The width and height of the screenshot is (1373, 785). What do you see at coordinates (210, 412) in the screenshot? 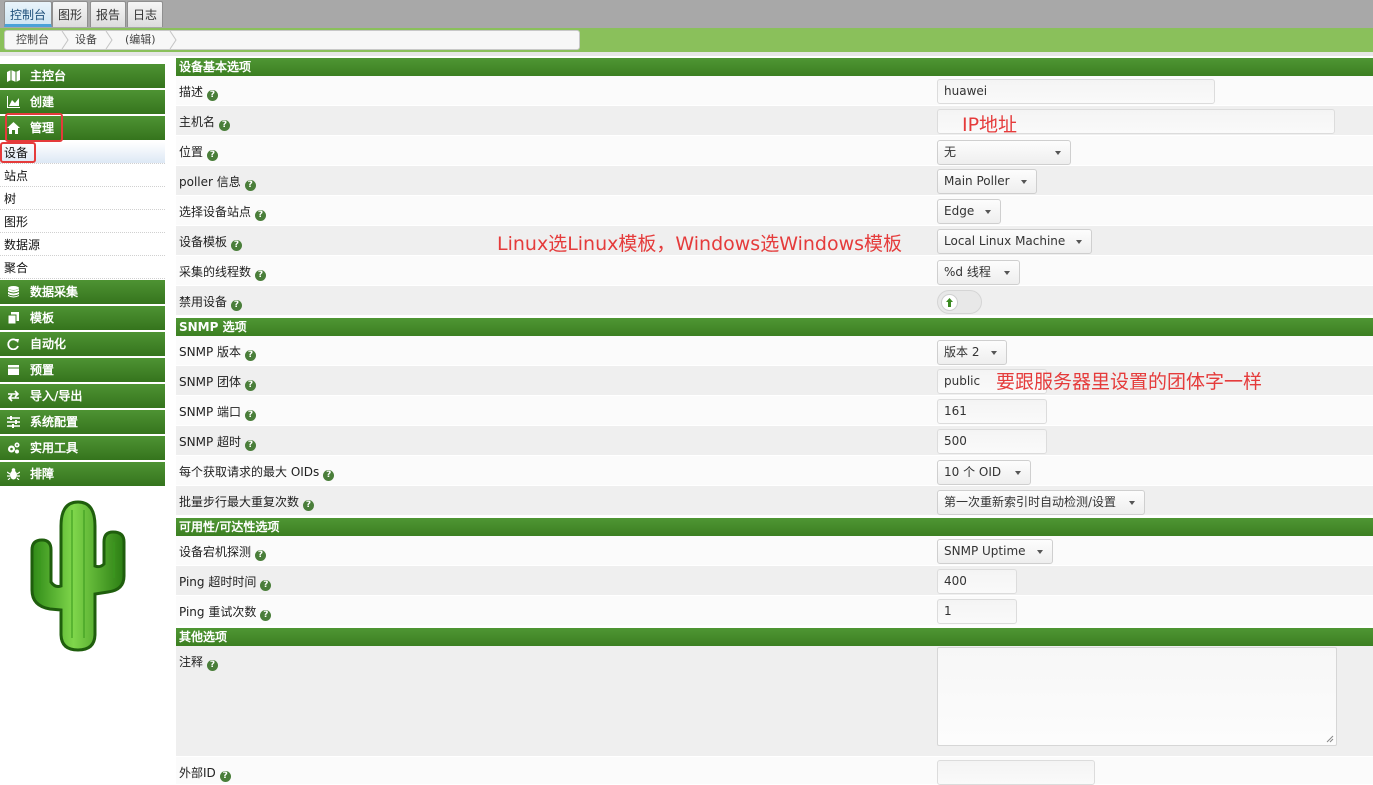
I see `snmp-port-label-text: SNMP 端口` at bounding box center [210, 412].